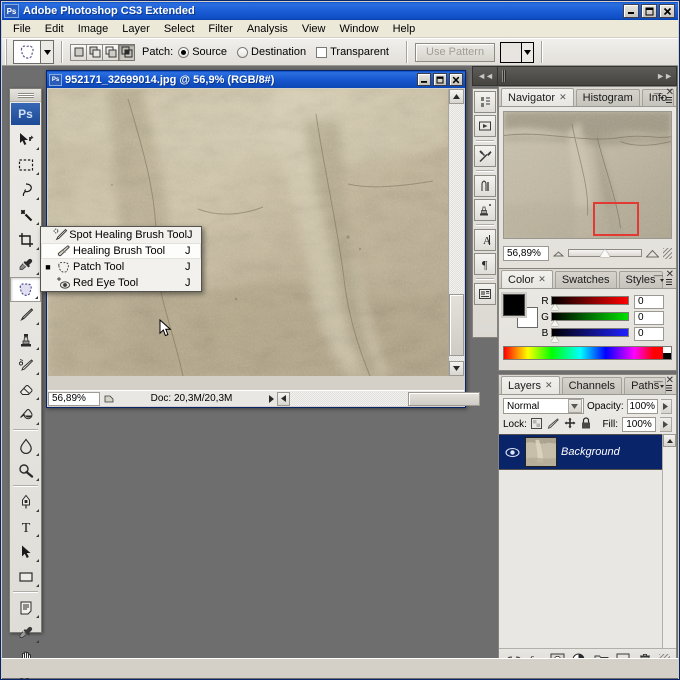 The height and width of the screenshot is (680, 680). Describe the element at coordinates (485, 294) in the screenshot. I see `layer-comps-panel-icon` at that location.